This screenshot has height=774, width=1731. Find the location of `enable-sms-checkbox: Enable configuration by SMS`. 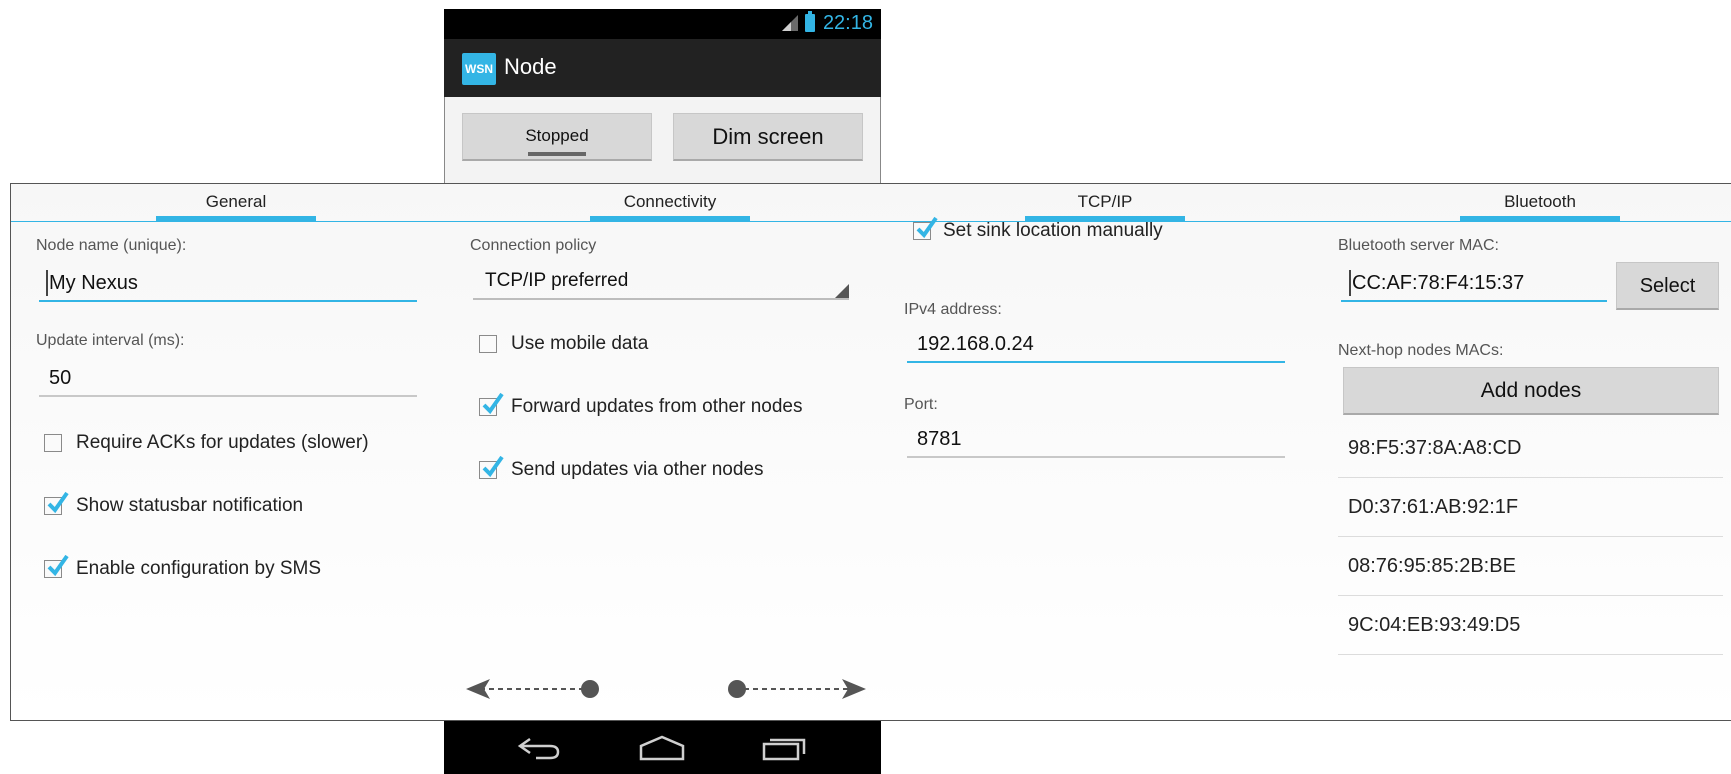

enable-sms-checkbox: Enable configuration by SMS is located at coordinates (234, 570).